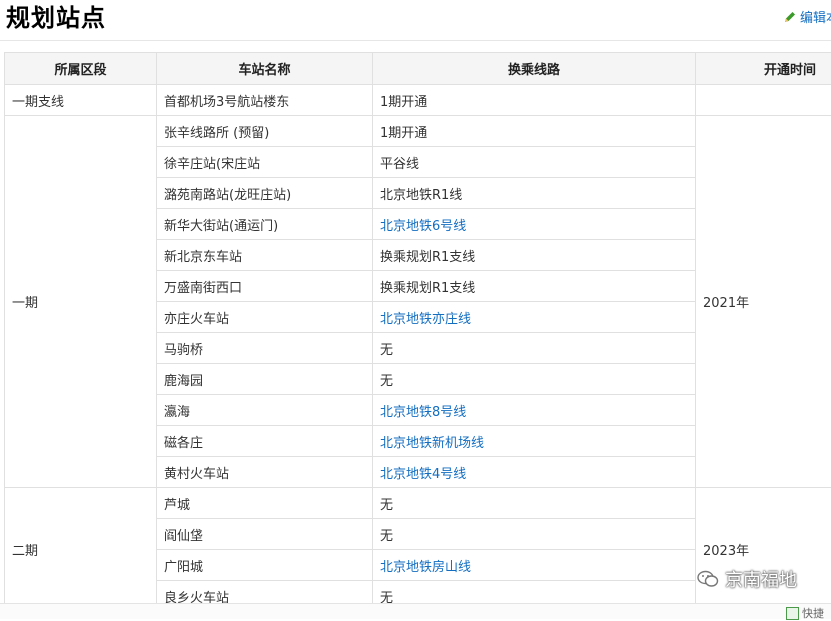  Describe the element at coordinates (265, 162) in the screenshot. I see `station-cell: 徐辛庄站(宋庄站` at that location.